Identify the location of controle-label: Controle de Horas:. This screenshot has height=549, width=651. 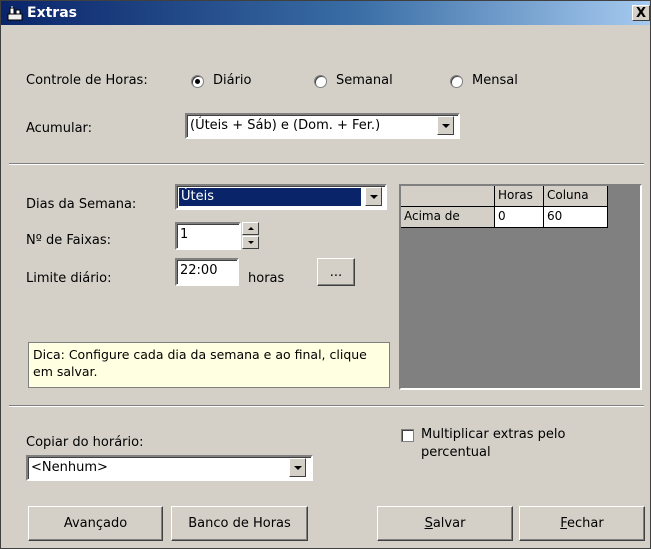
(87, 80).